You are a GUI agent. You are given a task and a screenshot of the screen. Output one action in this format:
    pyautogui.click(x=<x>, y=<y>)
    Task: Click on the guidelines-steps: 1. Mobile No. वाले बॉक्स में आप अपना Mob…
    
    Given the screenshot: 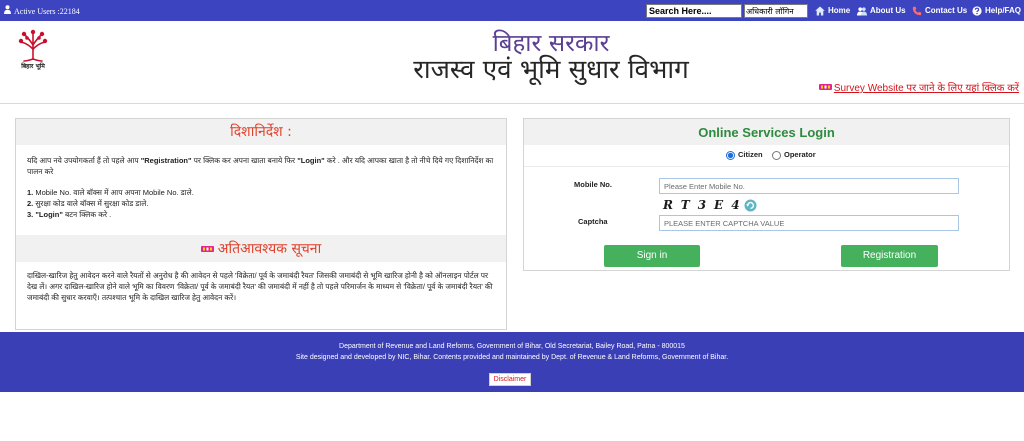 What is the action you would take?
    pyautogui.click(x=261, y=203)
    